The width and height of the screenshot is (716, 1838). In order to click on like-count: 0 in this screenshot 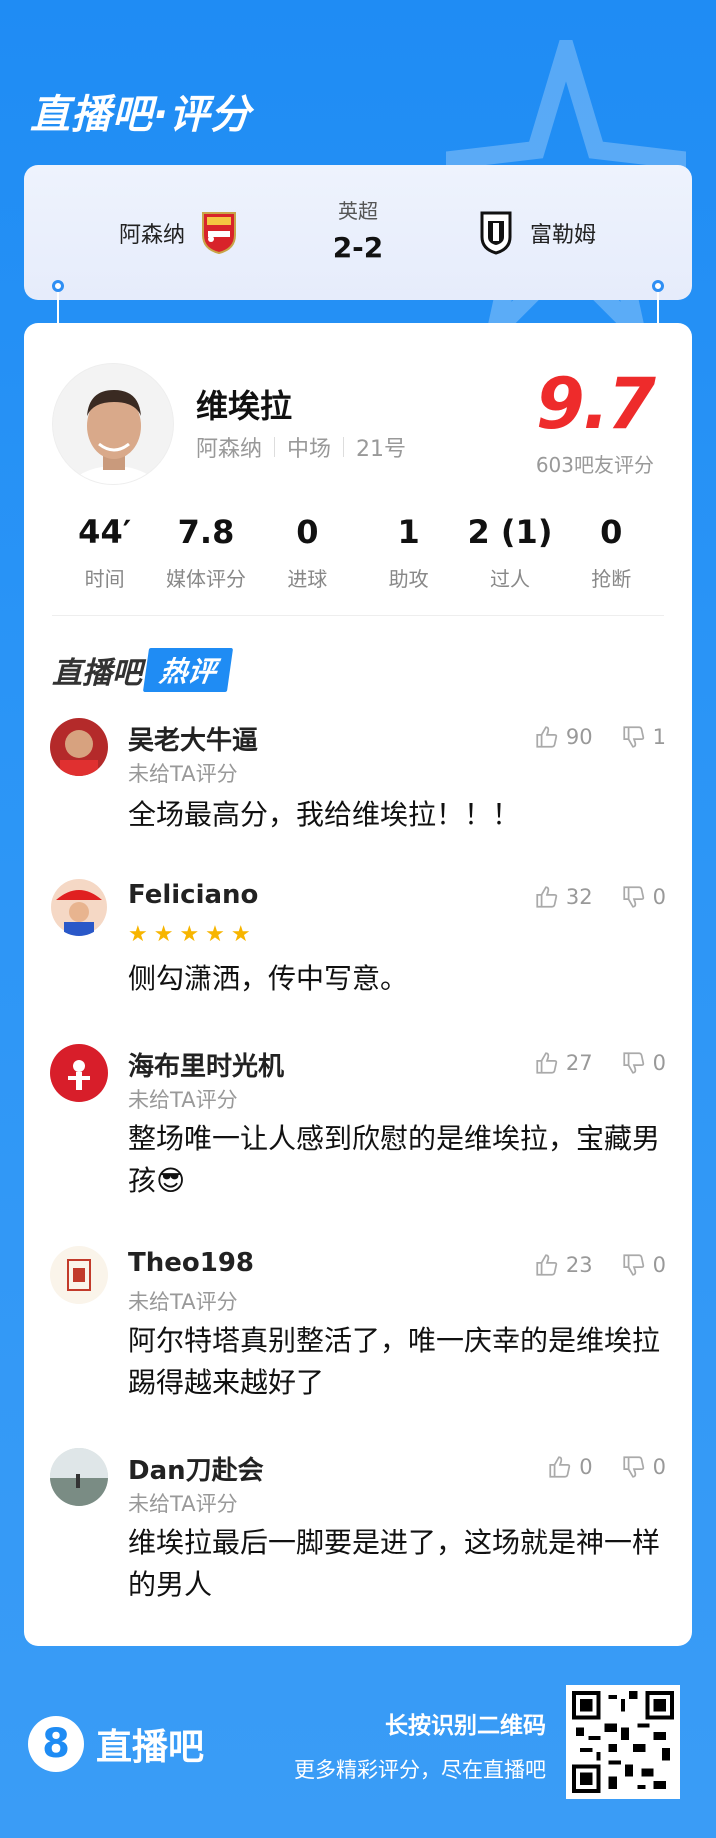, I will do `click(586, 1467)`.